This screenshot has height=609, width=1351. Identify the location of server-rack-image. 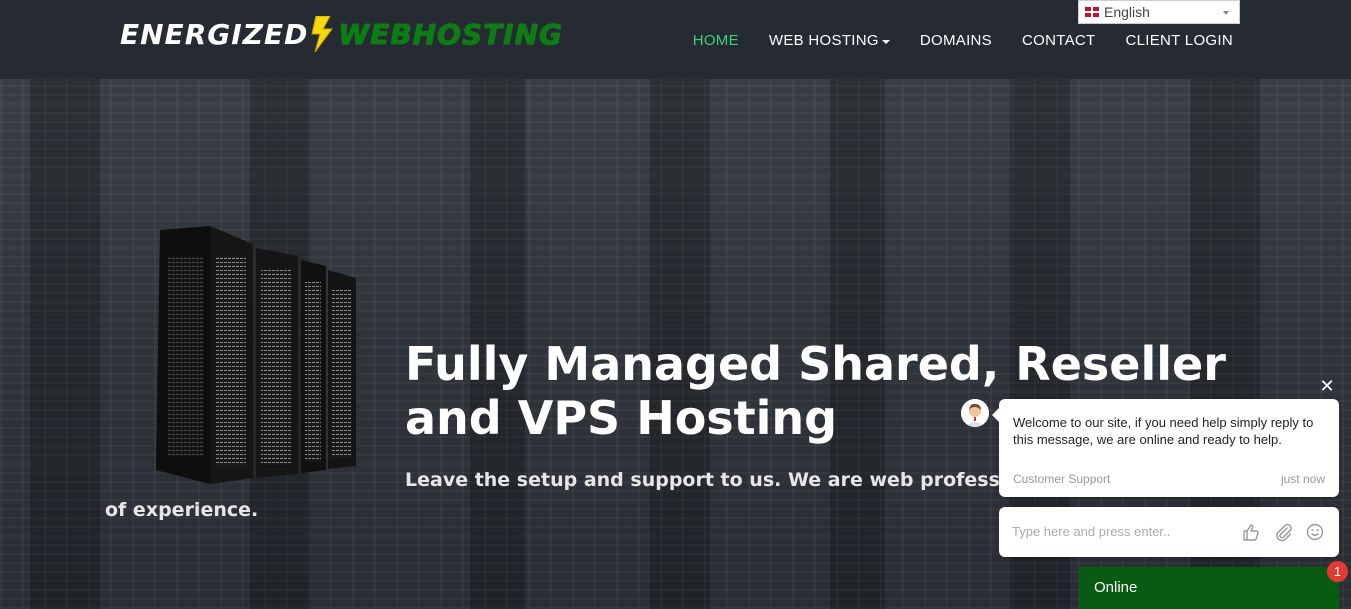
(256, 355).